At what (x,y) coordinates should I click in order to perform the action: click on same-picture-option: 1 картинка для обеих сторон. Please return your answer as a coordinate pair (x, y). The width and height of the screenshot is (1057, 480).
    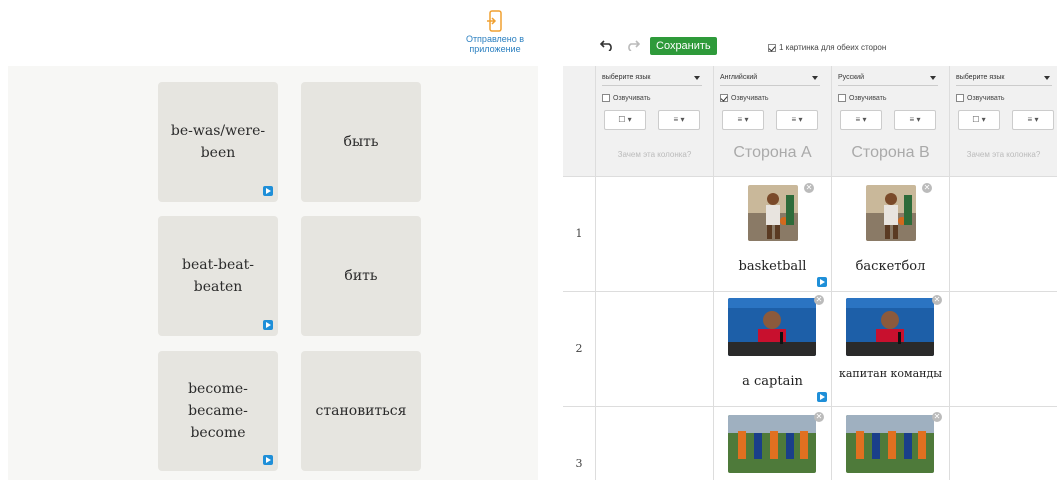
    Looking at the image, I should click on (827, 47).